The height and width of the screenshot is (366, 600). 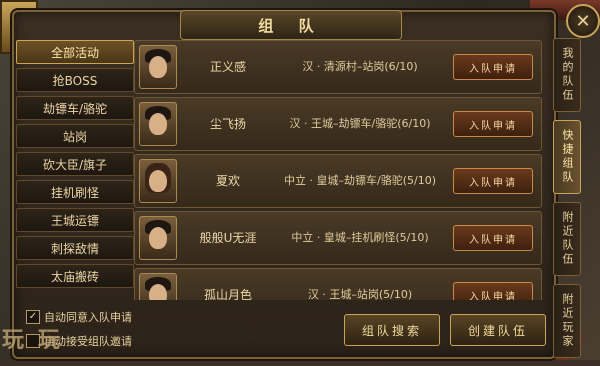 I want to click on category-label: 站岗, so click(x=74, y=136).